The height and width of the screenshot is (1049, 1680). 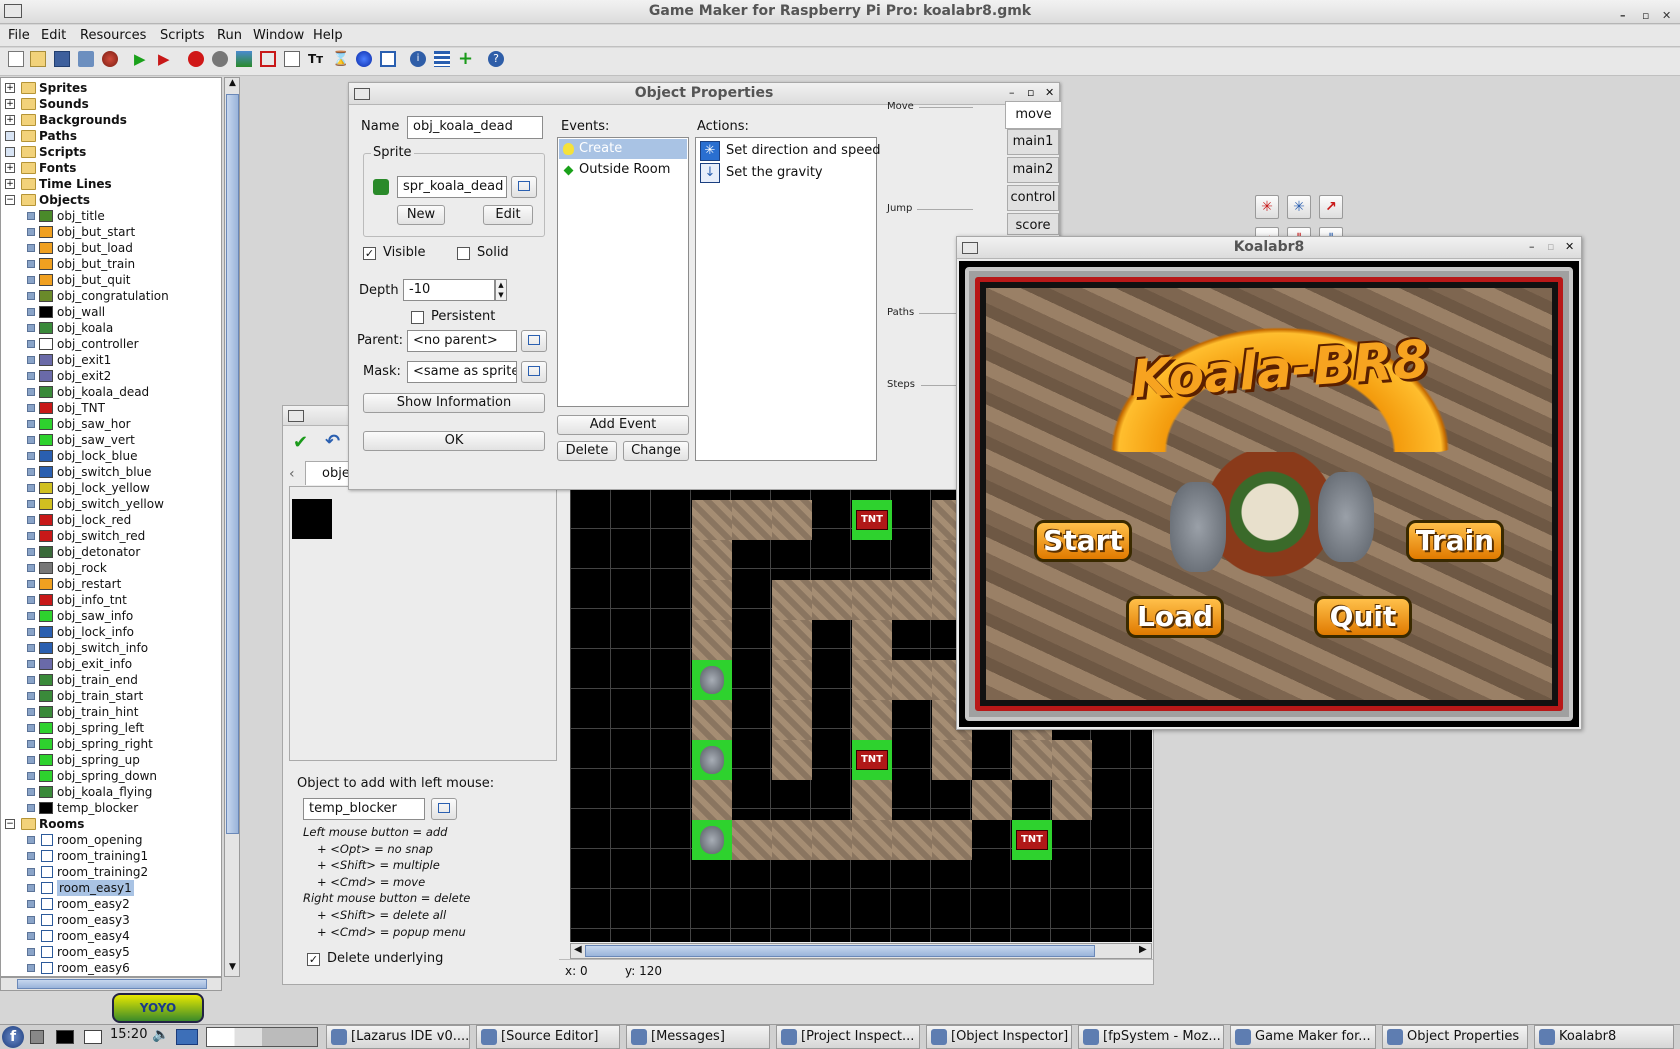 I want to click on tree-folder: + Backgrounds, so click(x=111, y=120).